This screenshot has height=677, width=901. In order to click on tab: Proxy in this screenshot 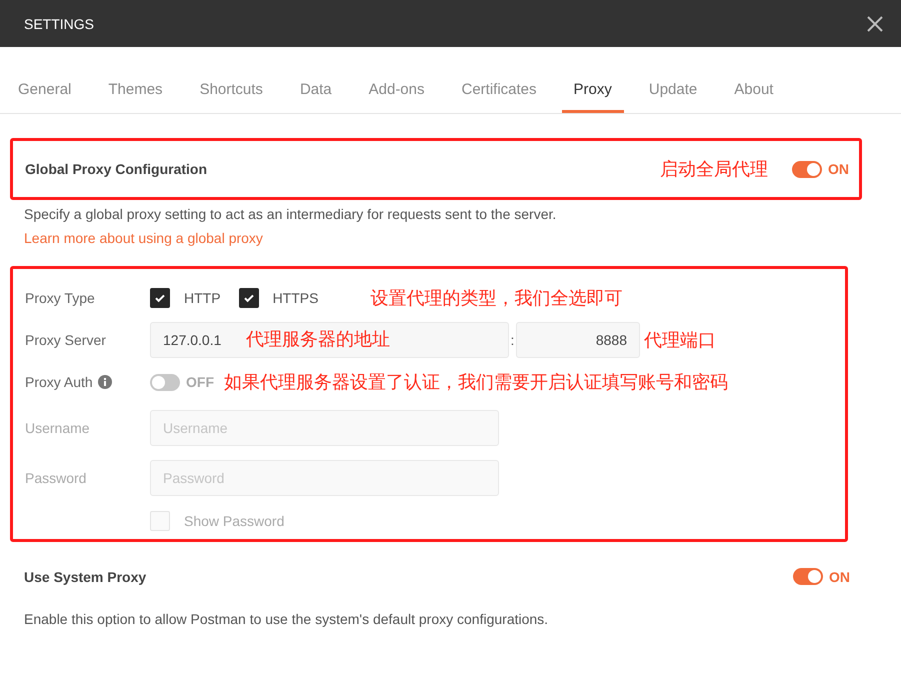, I will do `click(593, 97)`.